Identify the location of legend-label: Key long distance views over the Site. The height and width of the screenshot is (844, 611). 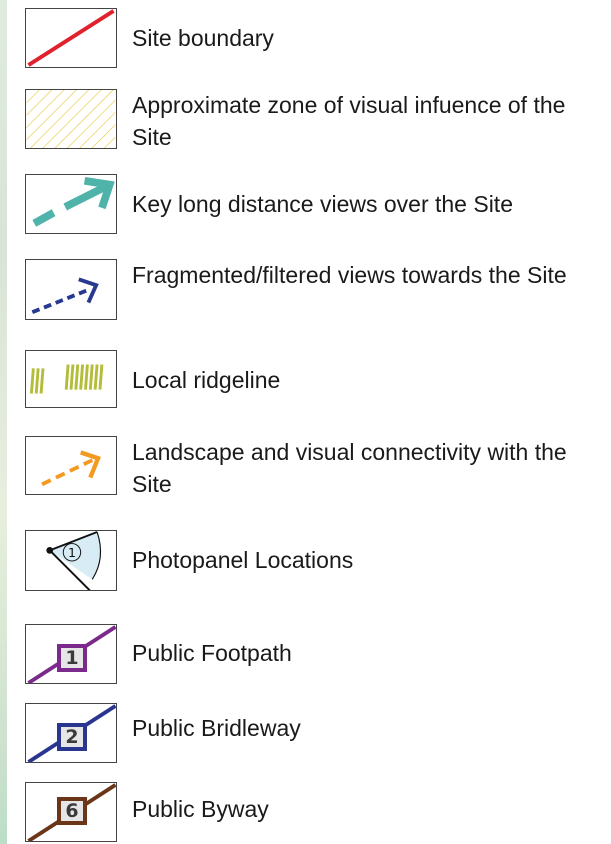
(322, 204).